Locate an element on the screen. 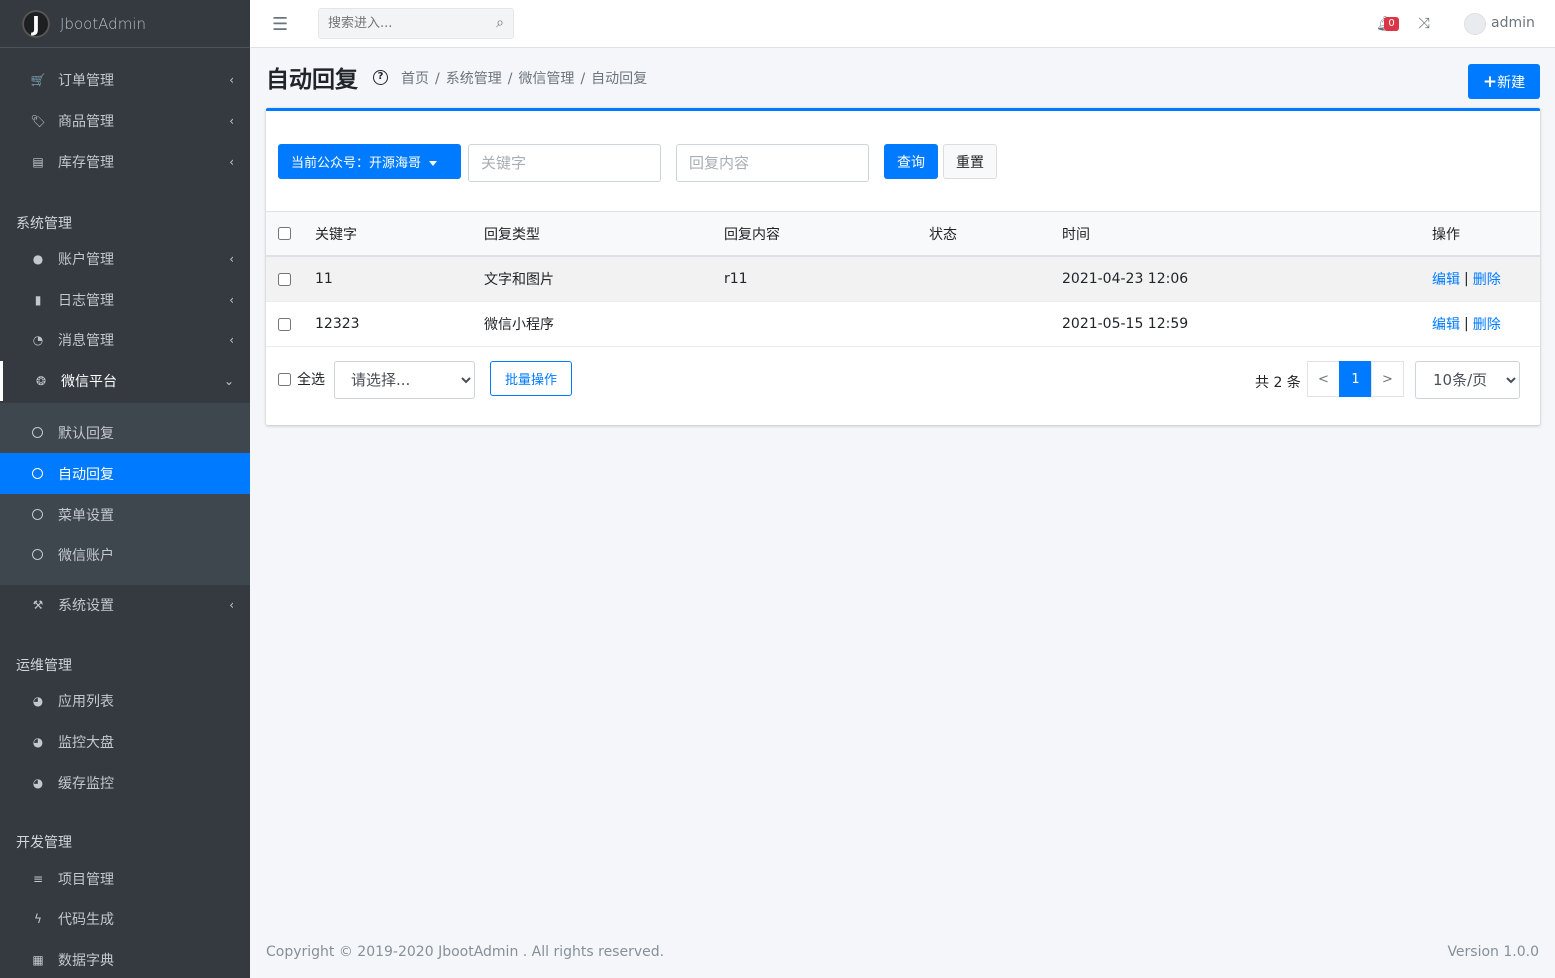 This screenshot has width=1555, height=978. select-all: 全选 is located at coordinates (301, 379).